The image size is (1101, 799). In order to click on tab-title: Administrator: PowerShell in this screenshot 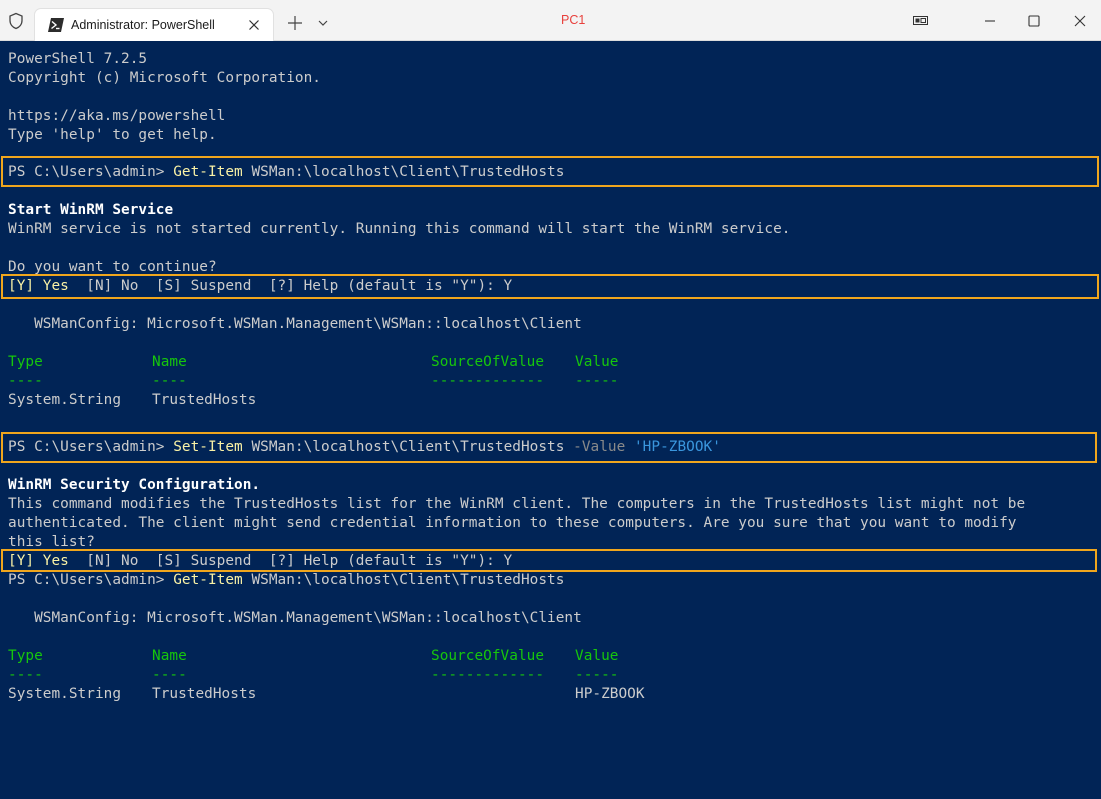, I will do `click(143, 25)`.